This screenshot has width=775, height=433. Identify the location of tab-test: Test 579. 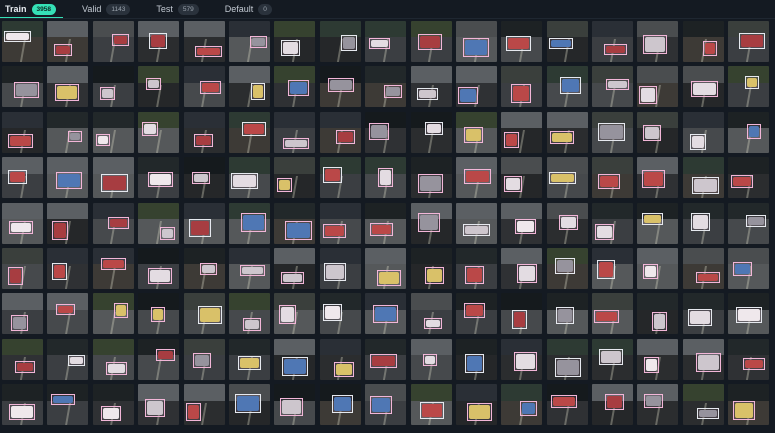
(178, 9).